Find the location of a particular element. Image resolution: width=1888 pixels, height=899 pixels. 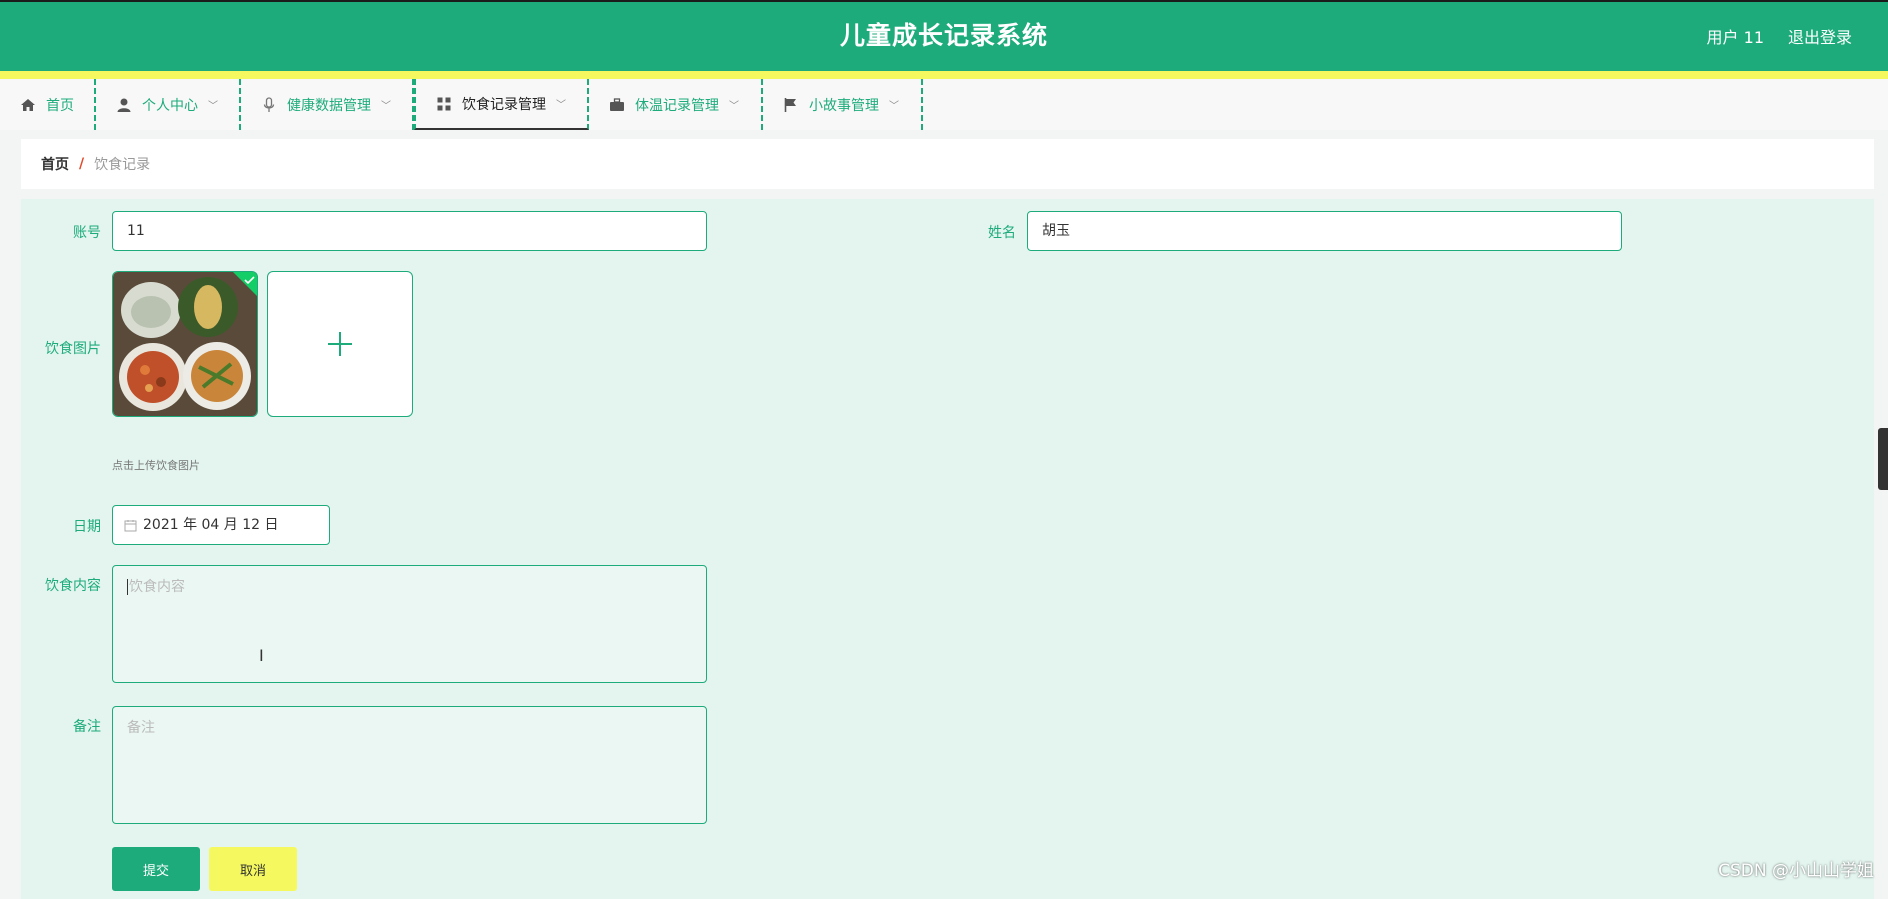

nav-item-stories: 小故事管理 ﹀ is located at coordinates (843, 104).